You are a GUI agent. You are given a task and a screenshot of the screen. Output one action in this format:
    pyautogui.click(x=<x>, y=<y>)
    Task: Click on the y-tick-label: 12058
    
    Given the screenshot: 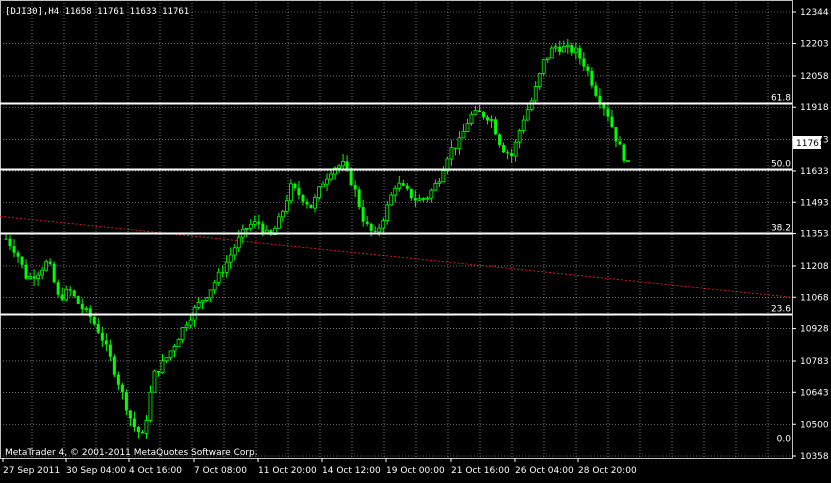 What is the action you would take?
    pyautogui.click(x=814, y=77)
    